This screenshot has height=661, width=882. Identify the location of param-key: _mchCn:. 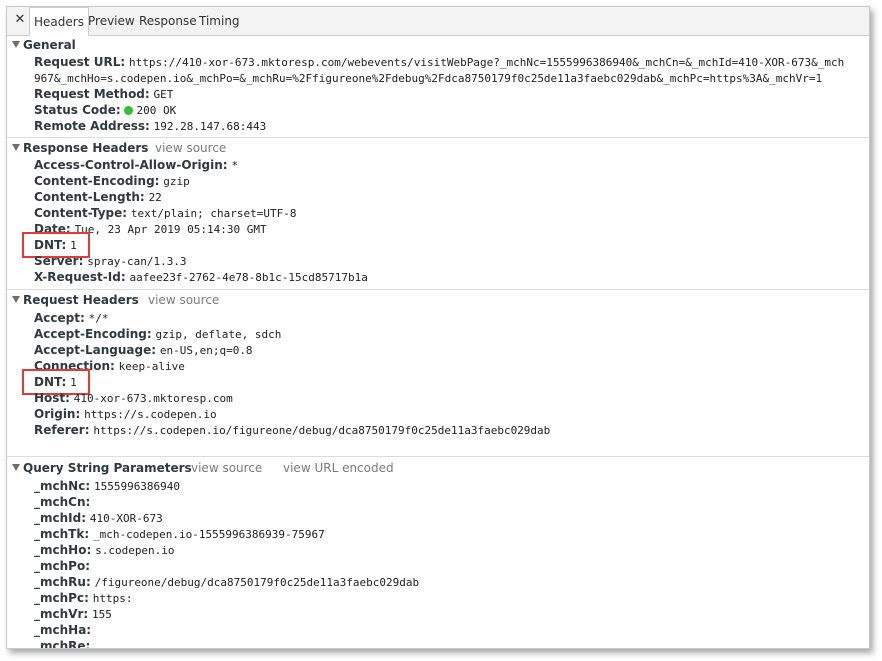
(62, 502).